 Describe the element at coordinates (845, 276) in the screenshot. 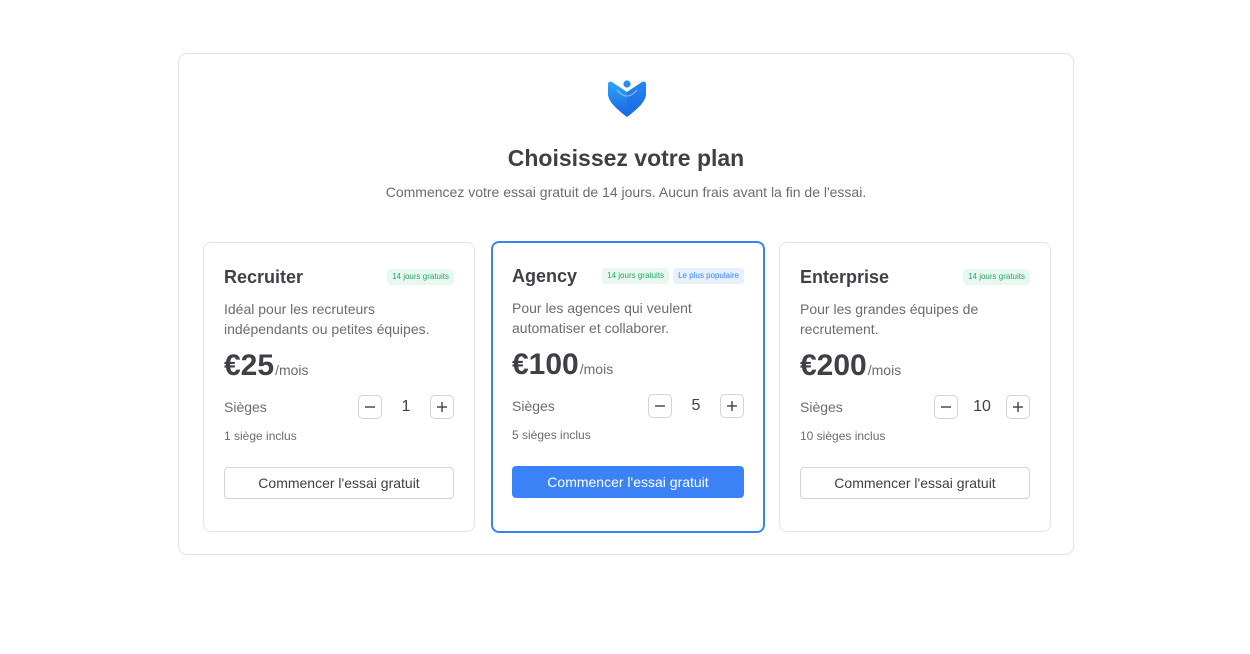

I see `plan-name: Enterprise` at that location.